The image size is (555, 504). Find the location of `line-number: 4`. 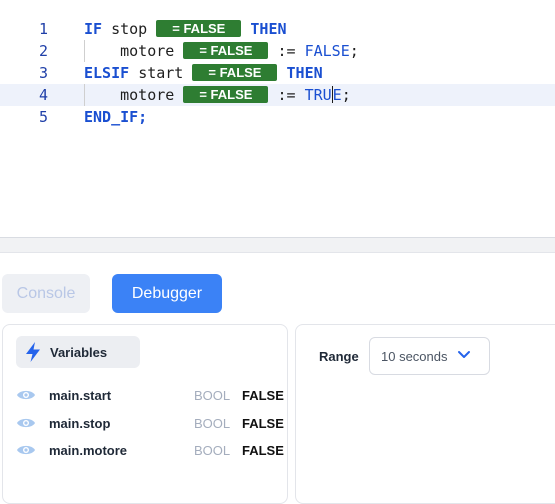

line-number: 4 is located at coordinates (43, 95).